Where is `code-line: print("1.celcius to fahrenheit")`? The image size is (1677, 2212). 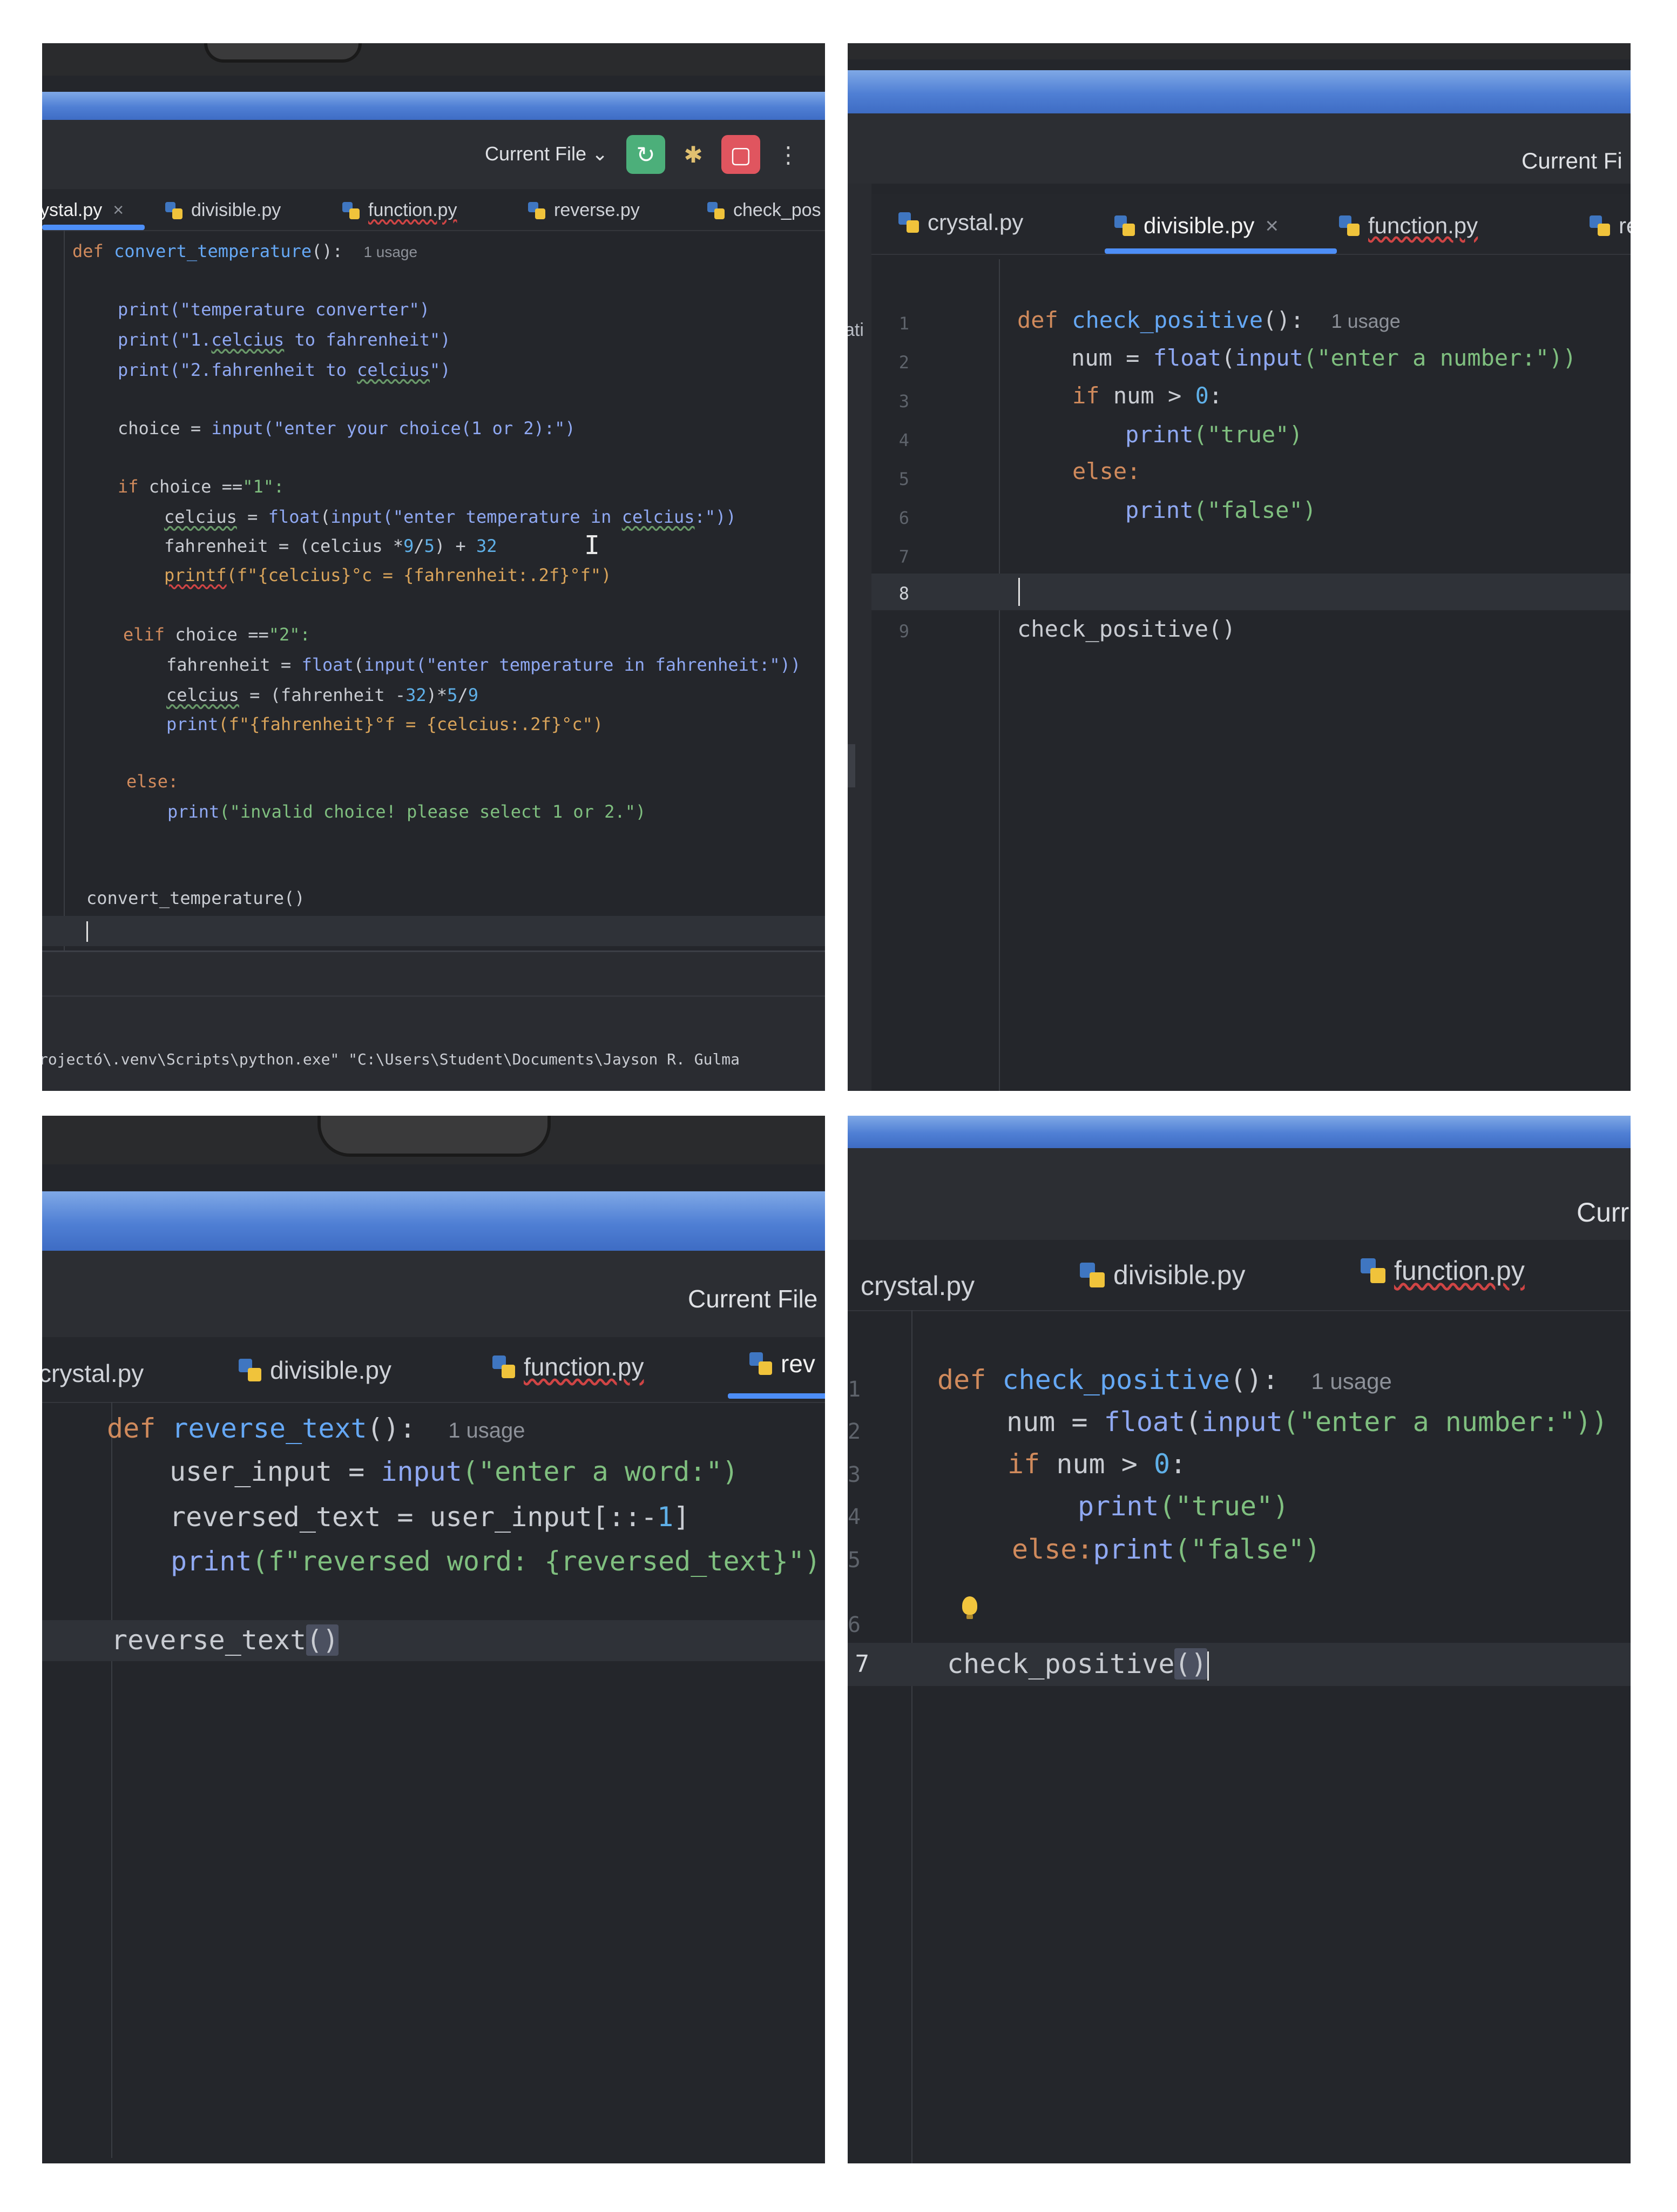
code-line: print("1.celcius to fahrenheit") is located at coordinates (284, 339).